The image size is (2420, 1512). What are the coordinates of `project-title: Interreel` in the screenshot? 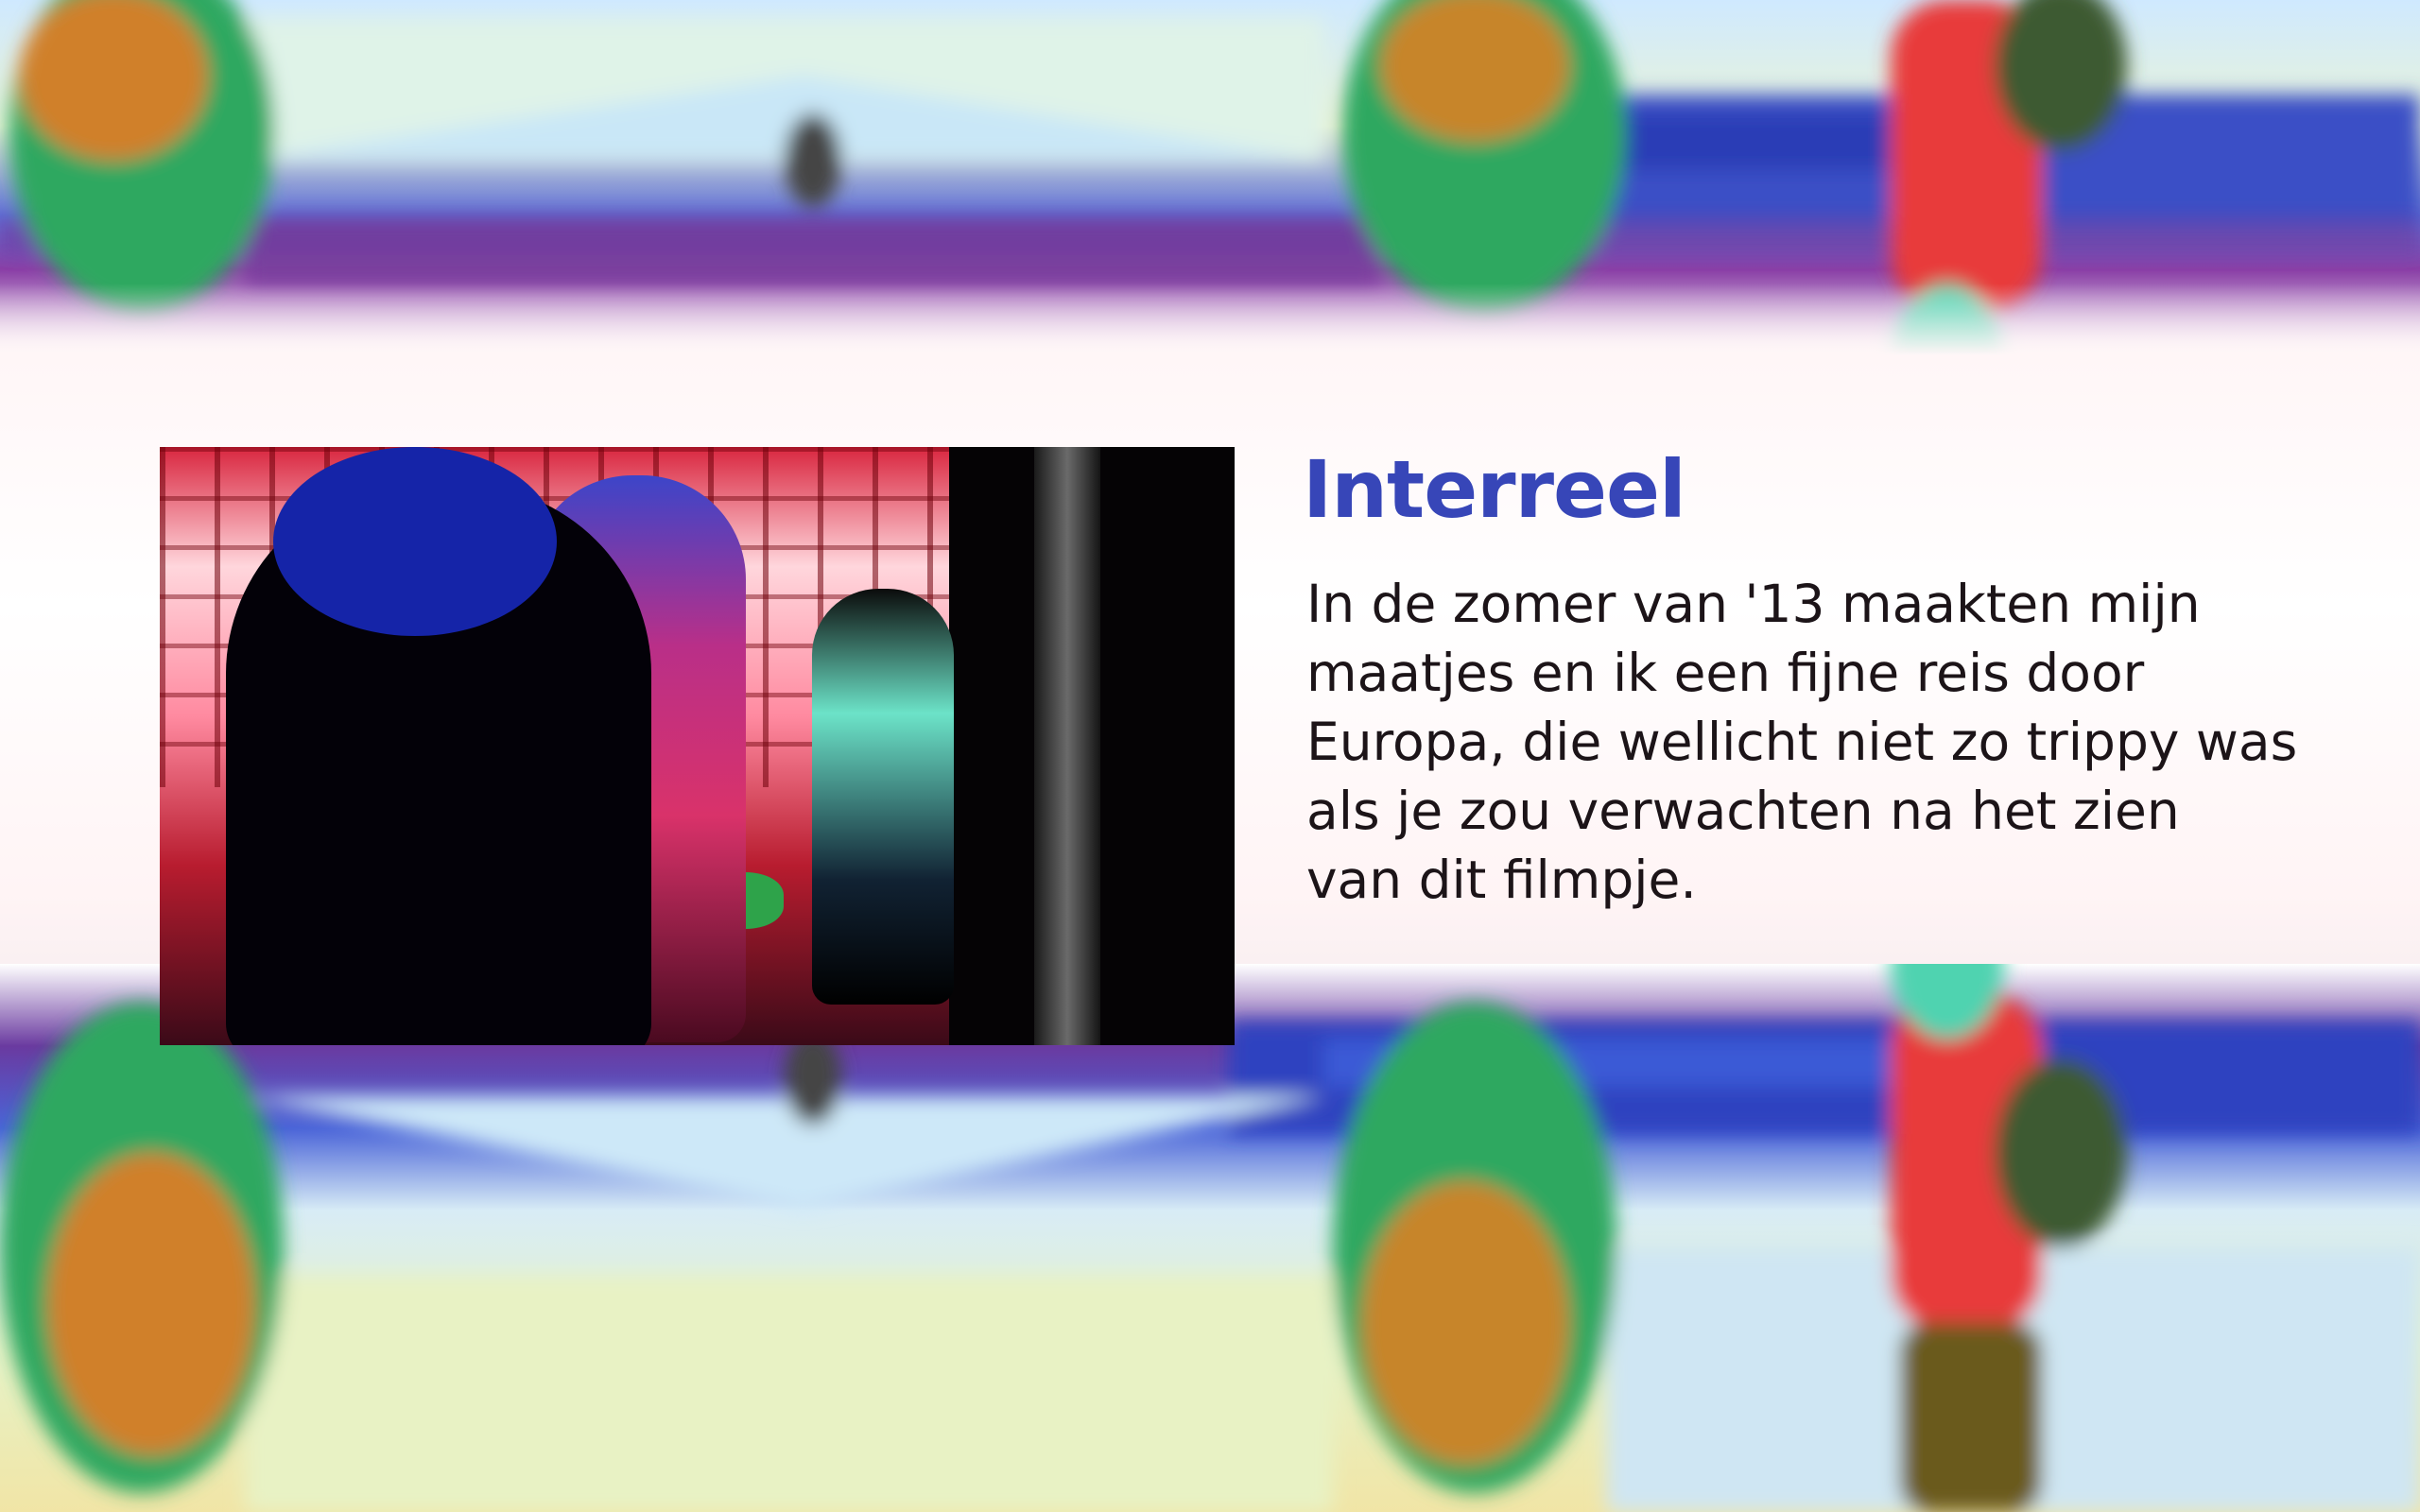 It's located at (1494, 489).